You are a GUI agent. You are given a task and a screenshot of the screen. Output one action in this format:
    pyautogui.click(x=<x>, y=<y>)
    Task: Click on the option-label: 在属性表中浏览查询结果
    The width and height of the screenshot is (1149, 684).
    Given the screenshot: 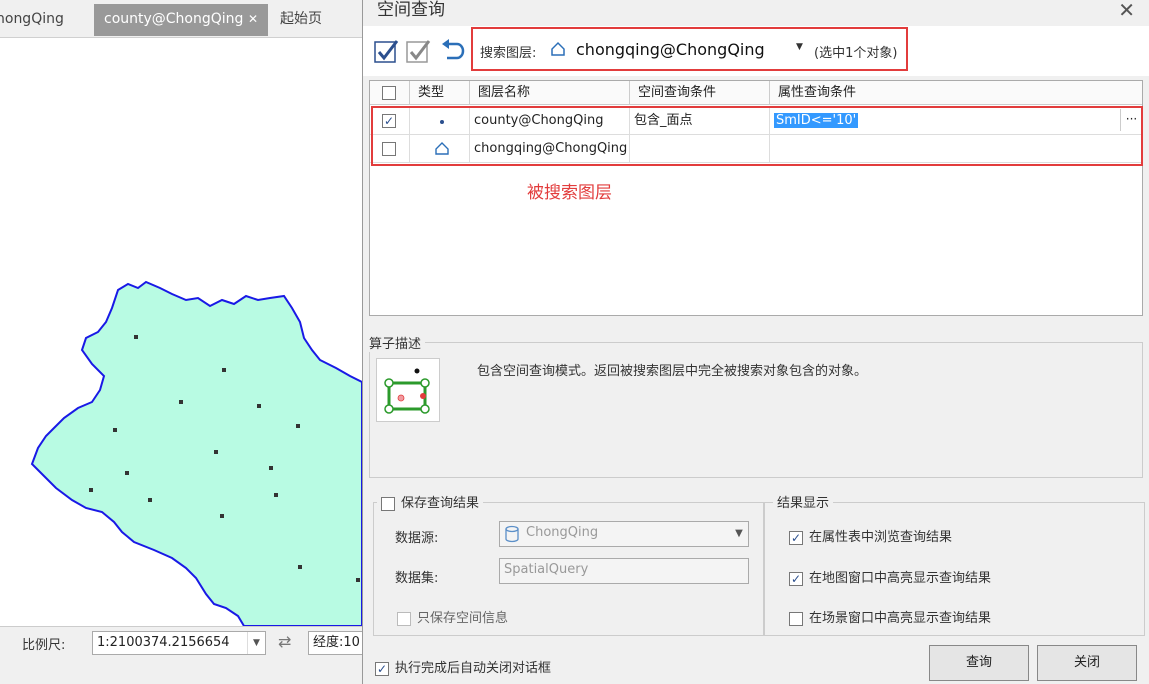 What is the action you would take?
    pyautogui.click(x=881, y=537)
    